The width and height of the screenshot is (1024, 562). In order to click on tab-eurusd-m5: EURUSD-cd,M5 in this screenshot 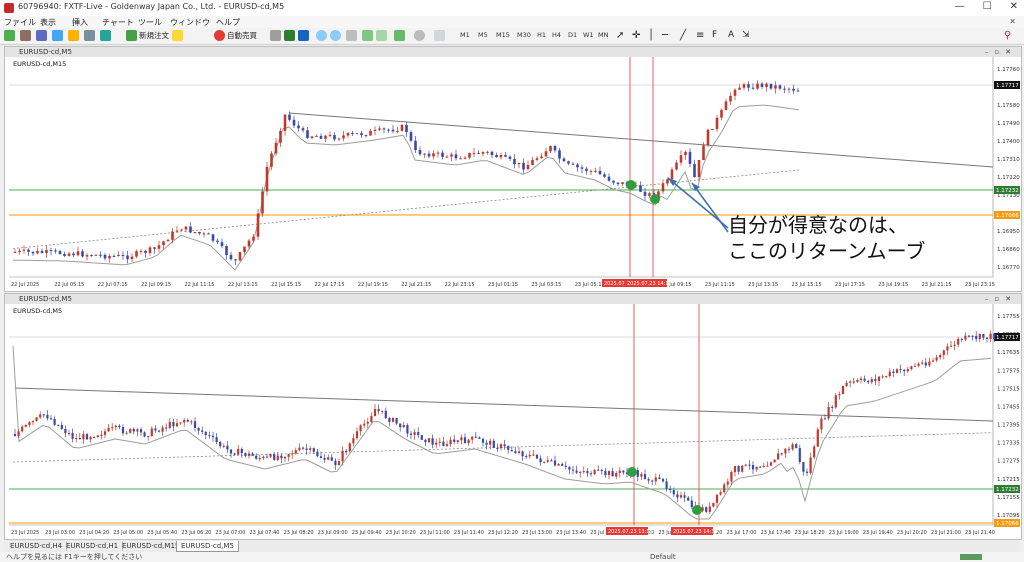, I will do `click(207, 546)`.